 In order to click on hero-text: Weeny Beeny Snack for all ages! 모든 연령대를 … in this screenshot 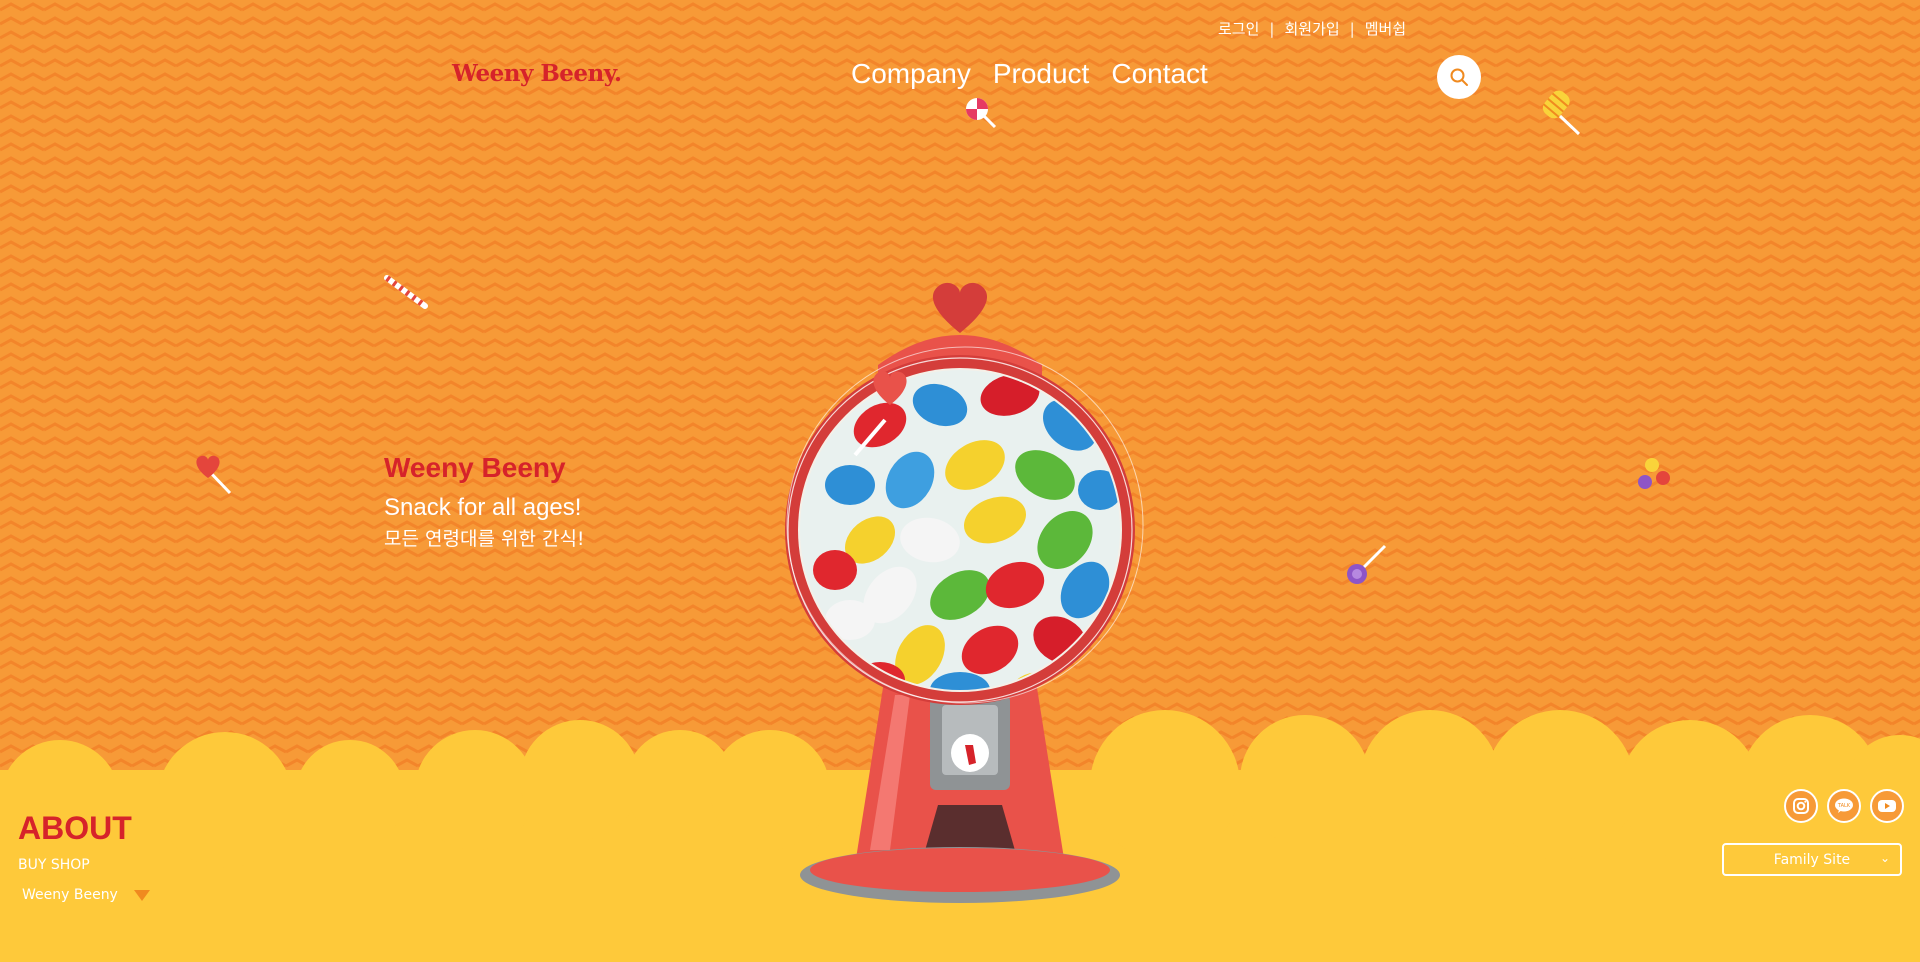, I will do `click(484, 501)`.